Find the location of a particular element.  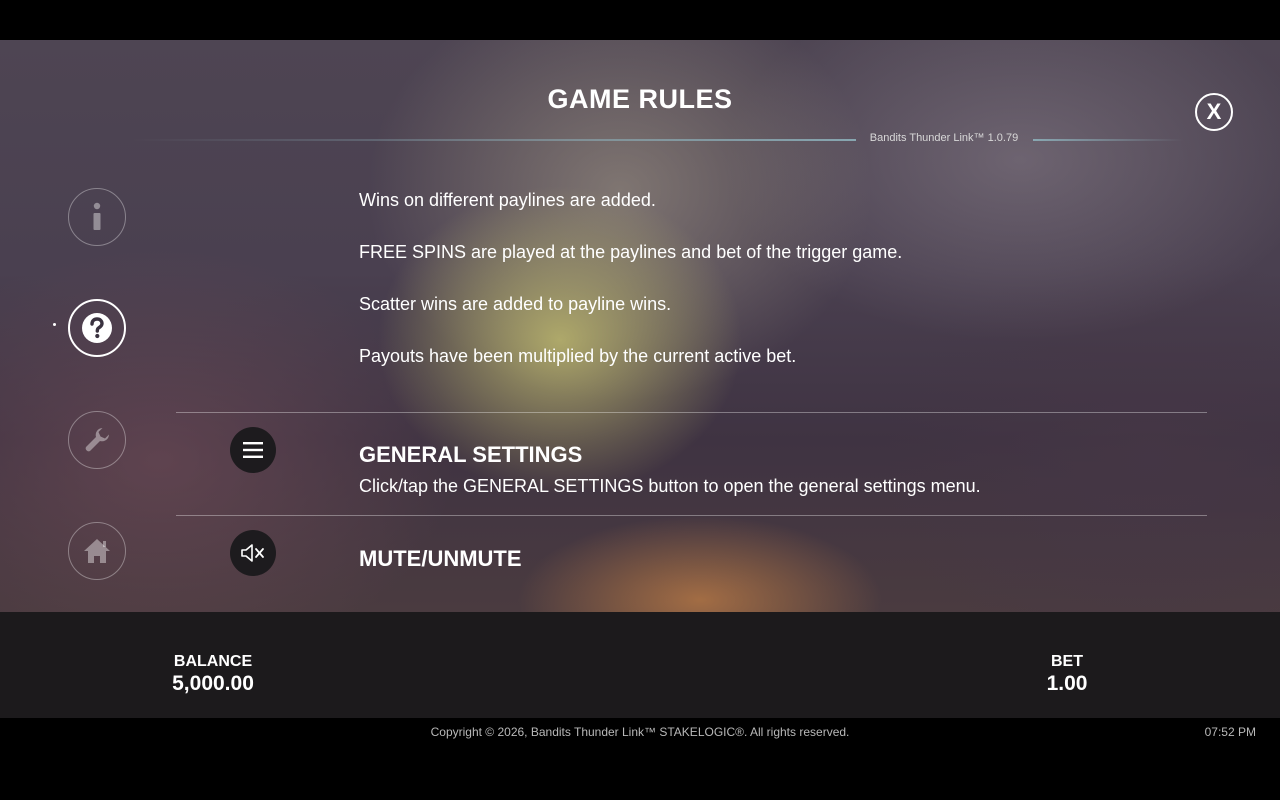

nav-rules-button is located at coordinates (97, 328).